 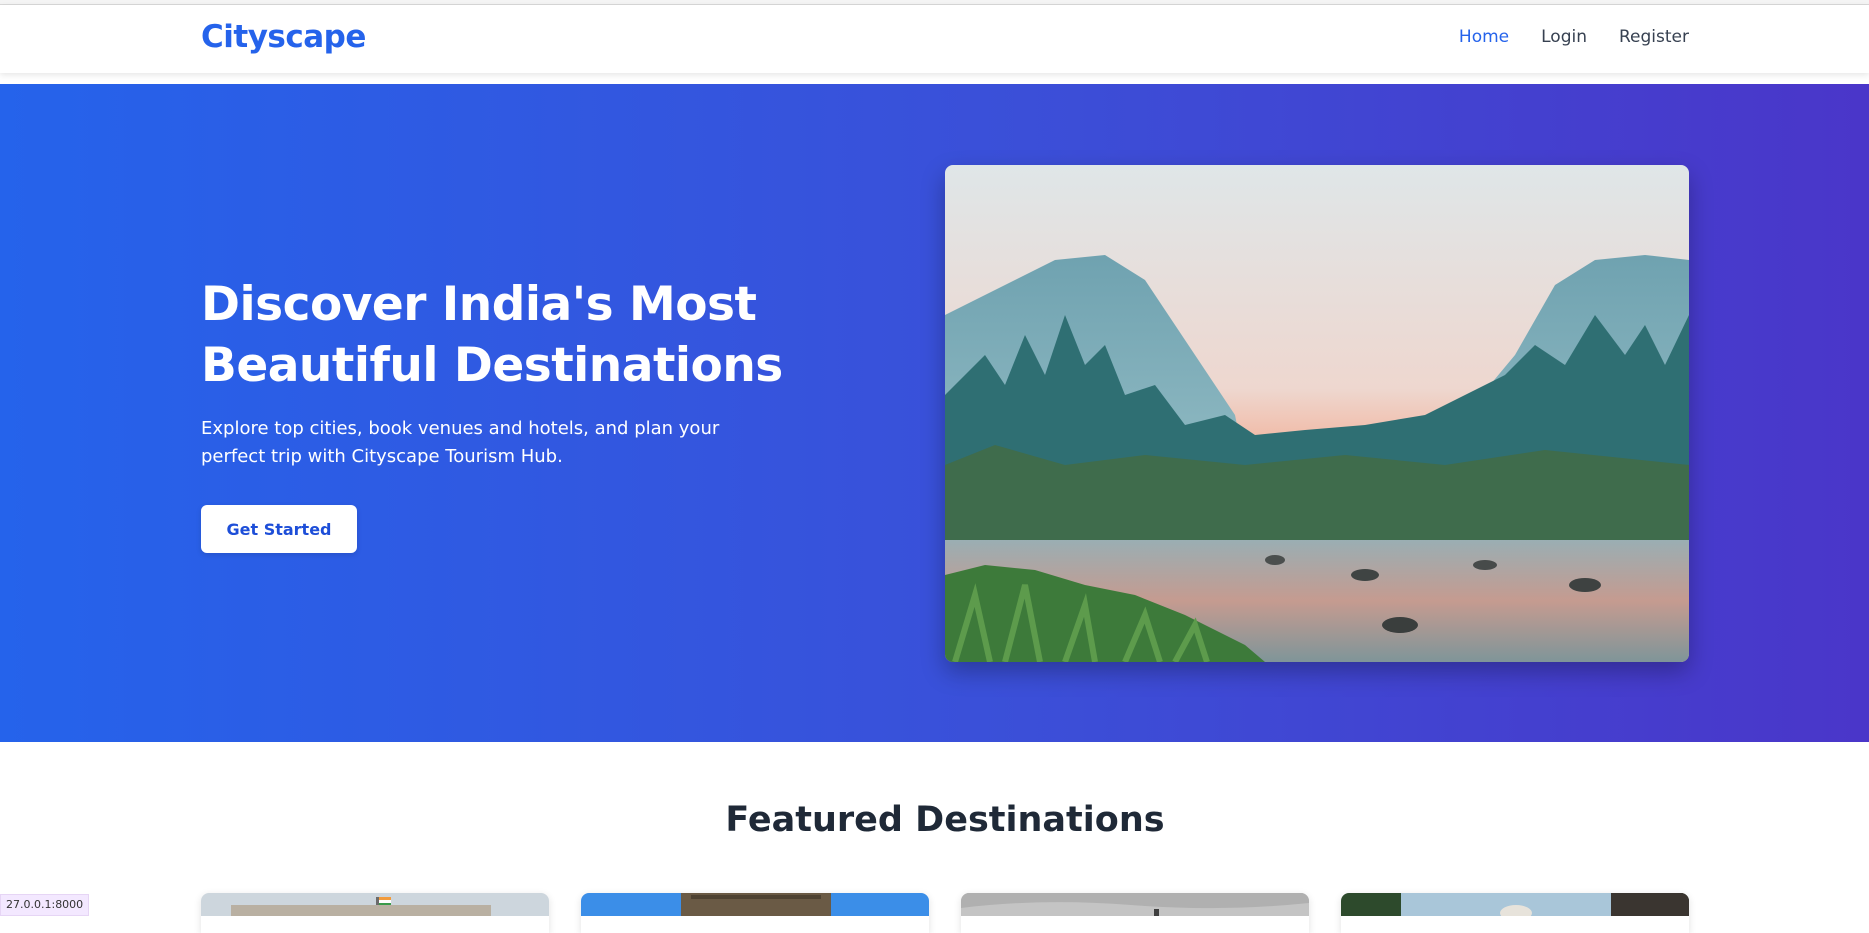 I want to click on palace-image, so click(x=1135, y=904).